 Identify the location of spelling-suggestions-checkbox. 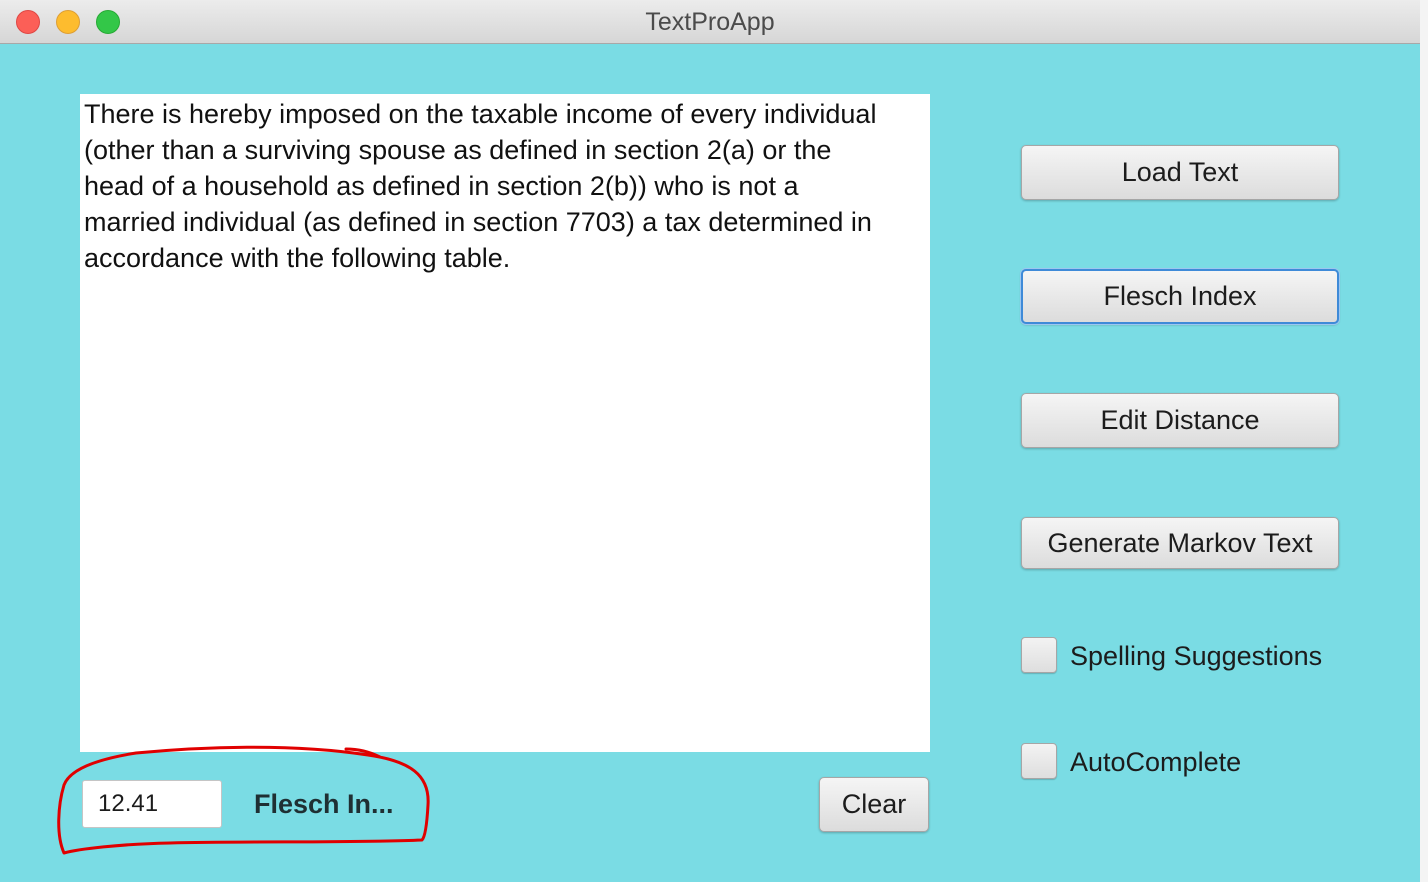
(1039, 655).